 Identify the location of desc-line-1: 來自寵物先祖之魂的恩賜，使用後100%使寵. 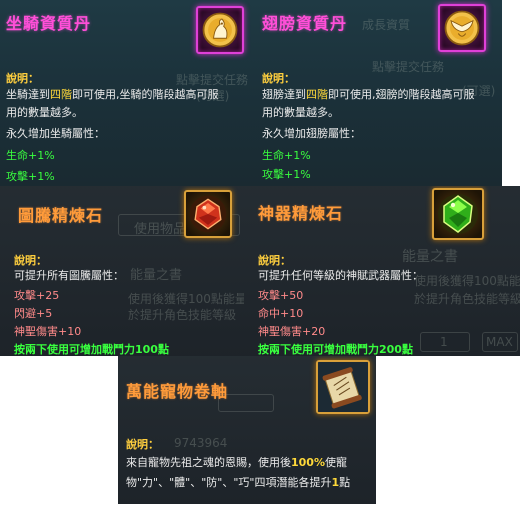
(236, 463).